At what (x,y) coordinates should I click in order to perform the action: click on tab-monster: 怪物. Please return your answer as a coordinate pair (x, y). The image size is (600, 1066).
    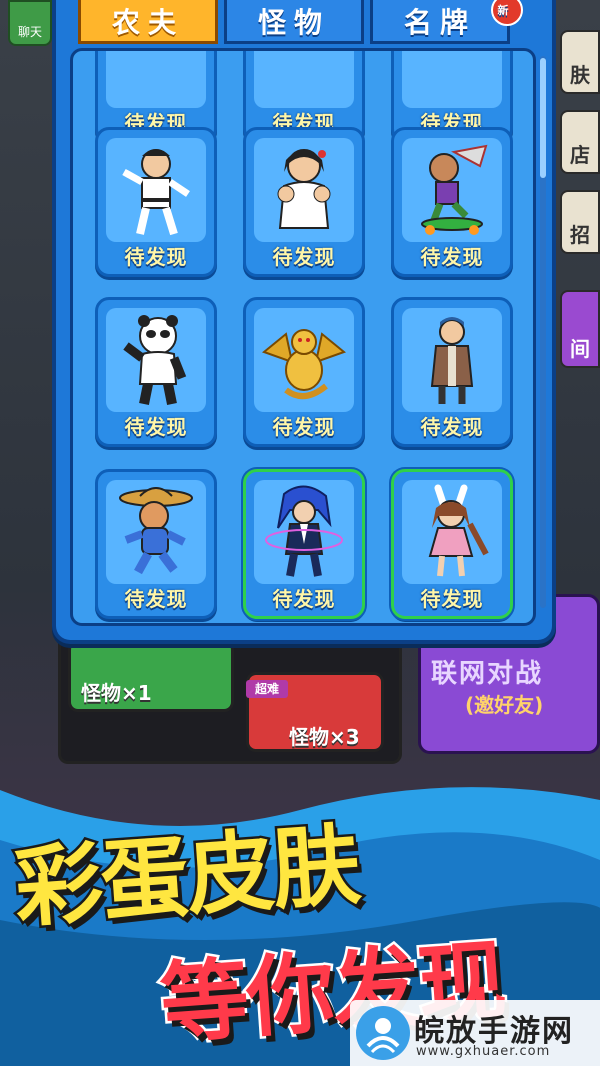
    Looking at the image, I should click on (294, 22).